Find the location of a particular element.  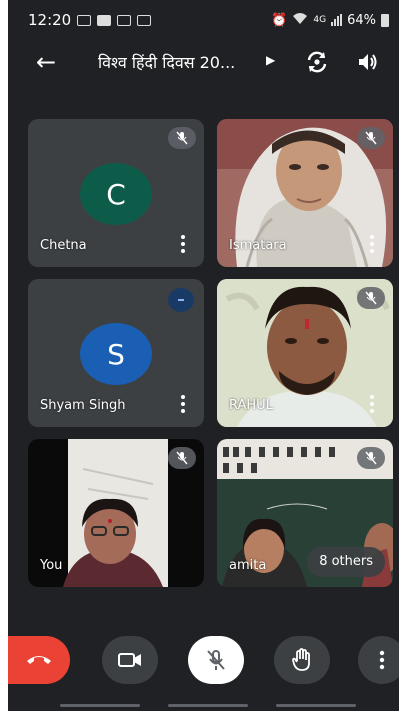

phone-hangup-icon is located at coordinates (39, 660).